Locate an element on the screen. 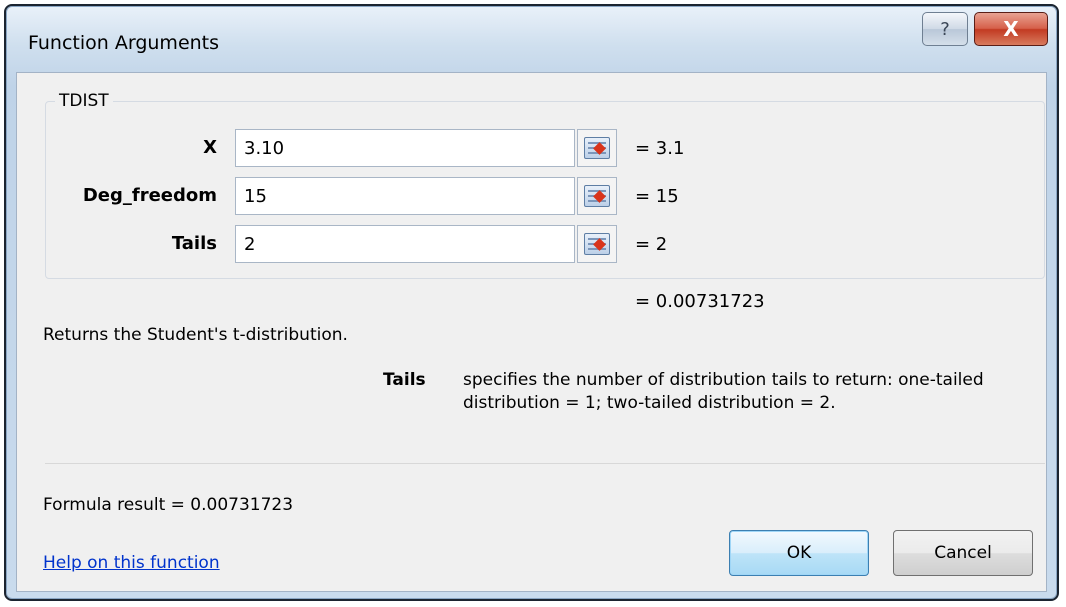  dialog-title: Function Arguments is located at coordinates (124, 43).